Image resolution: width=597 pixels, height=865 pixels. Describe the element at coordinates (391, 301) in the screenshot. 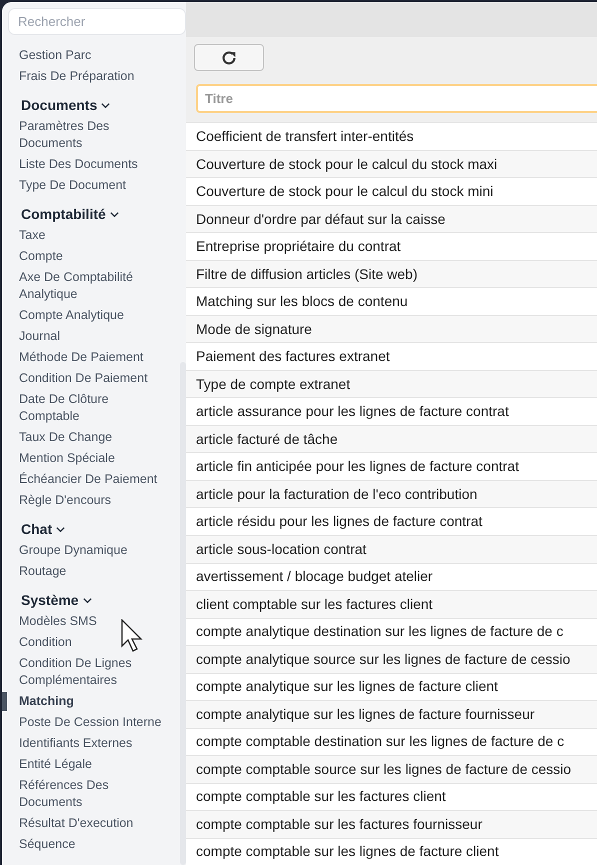

I see `table-row: Matching sur les blocs de contenu` at that location.